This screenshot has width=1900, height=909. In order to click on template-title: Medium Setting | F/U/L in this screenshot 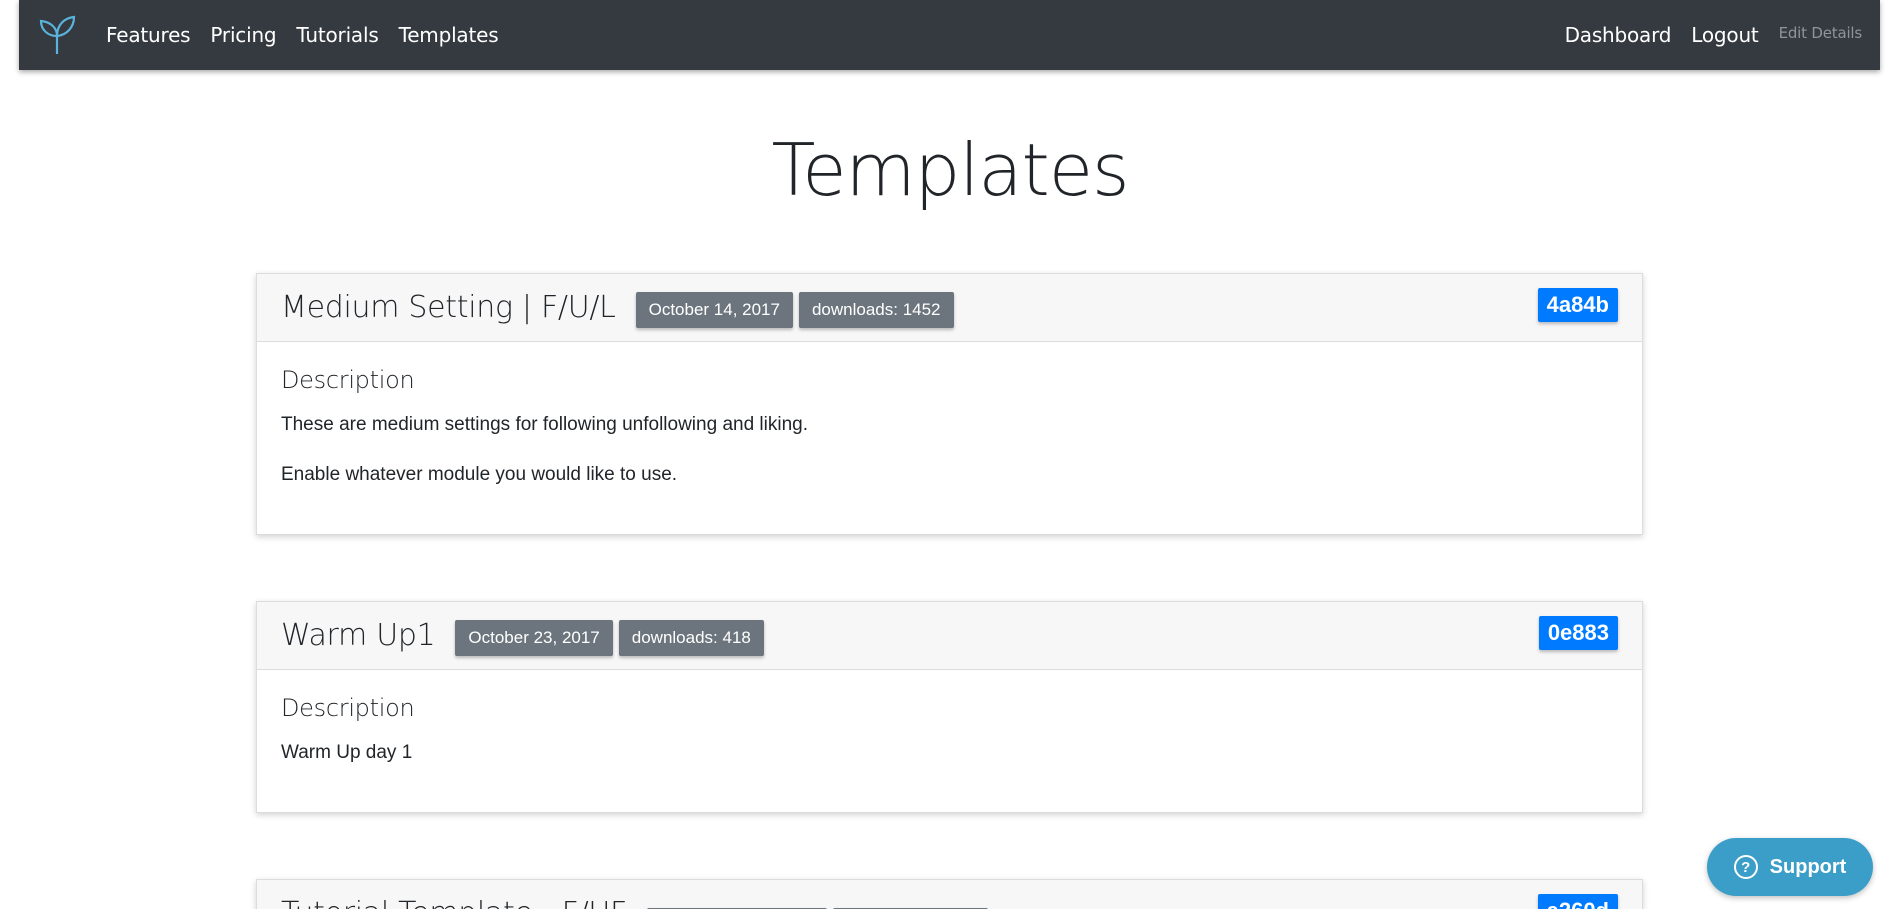, I will do `click(448, 307)`.